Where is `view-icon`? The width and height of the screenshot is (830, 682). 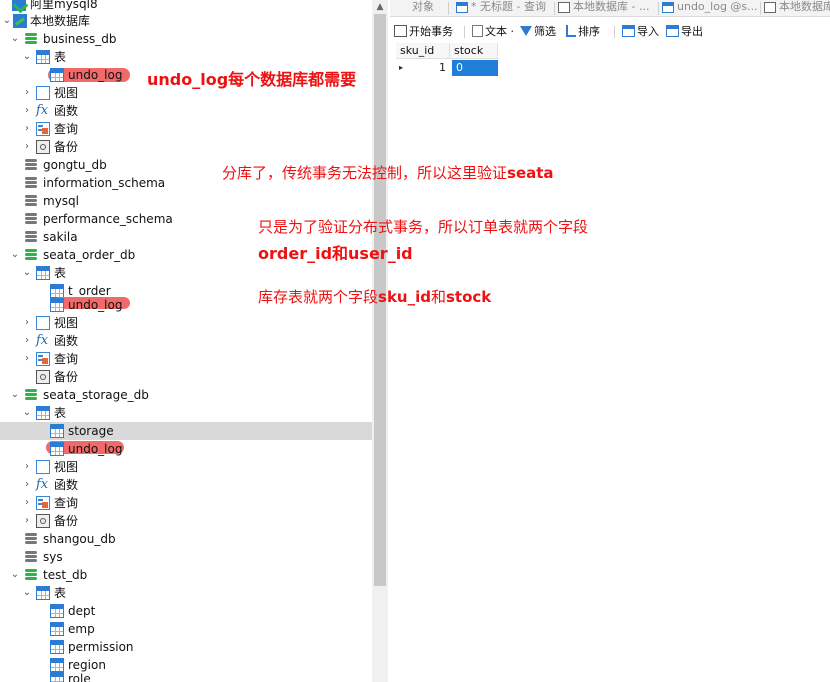 view-icon is located at coordinates (43, 323).